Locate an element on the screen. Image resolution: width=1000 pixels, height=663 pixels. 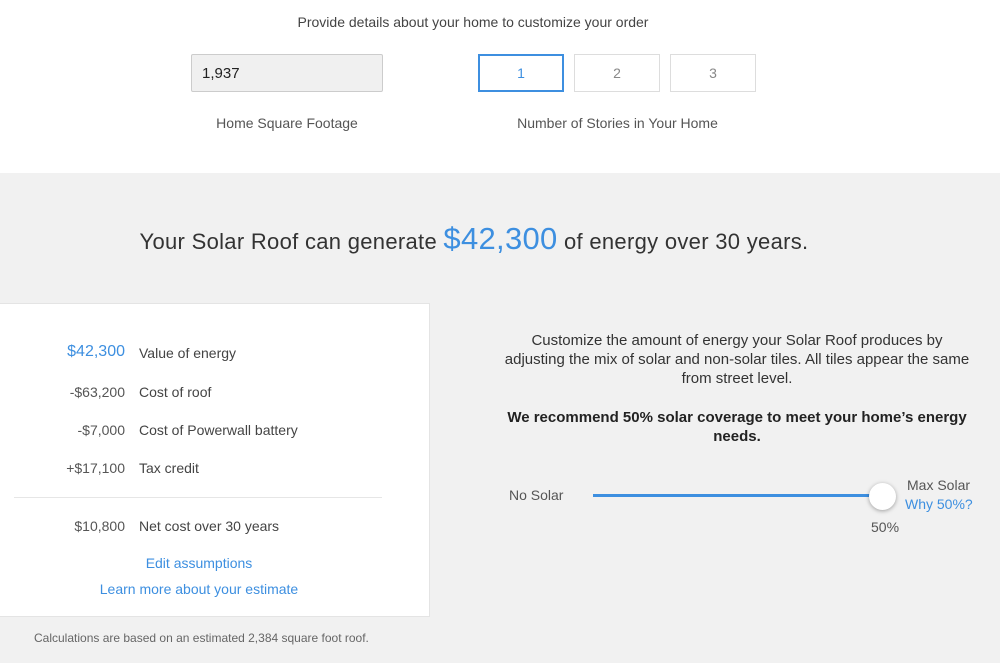
summary-row-roof-cost: -$63,200 Cost of roof is located at coordinates (210, 394).